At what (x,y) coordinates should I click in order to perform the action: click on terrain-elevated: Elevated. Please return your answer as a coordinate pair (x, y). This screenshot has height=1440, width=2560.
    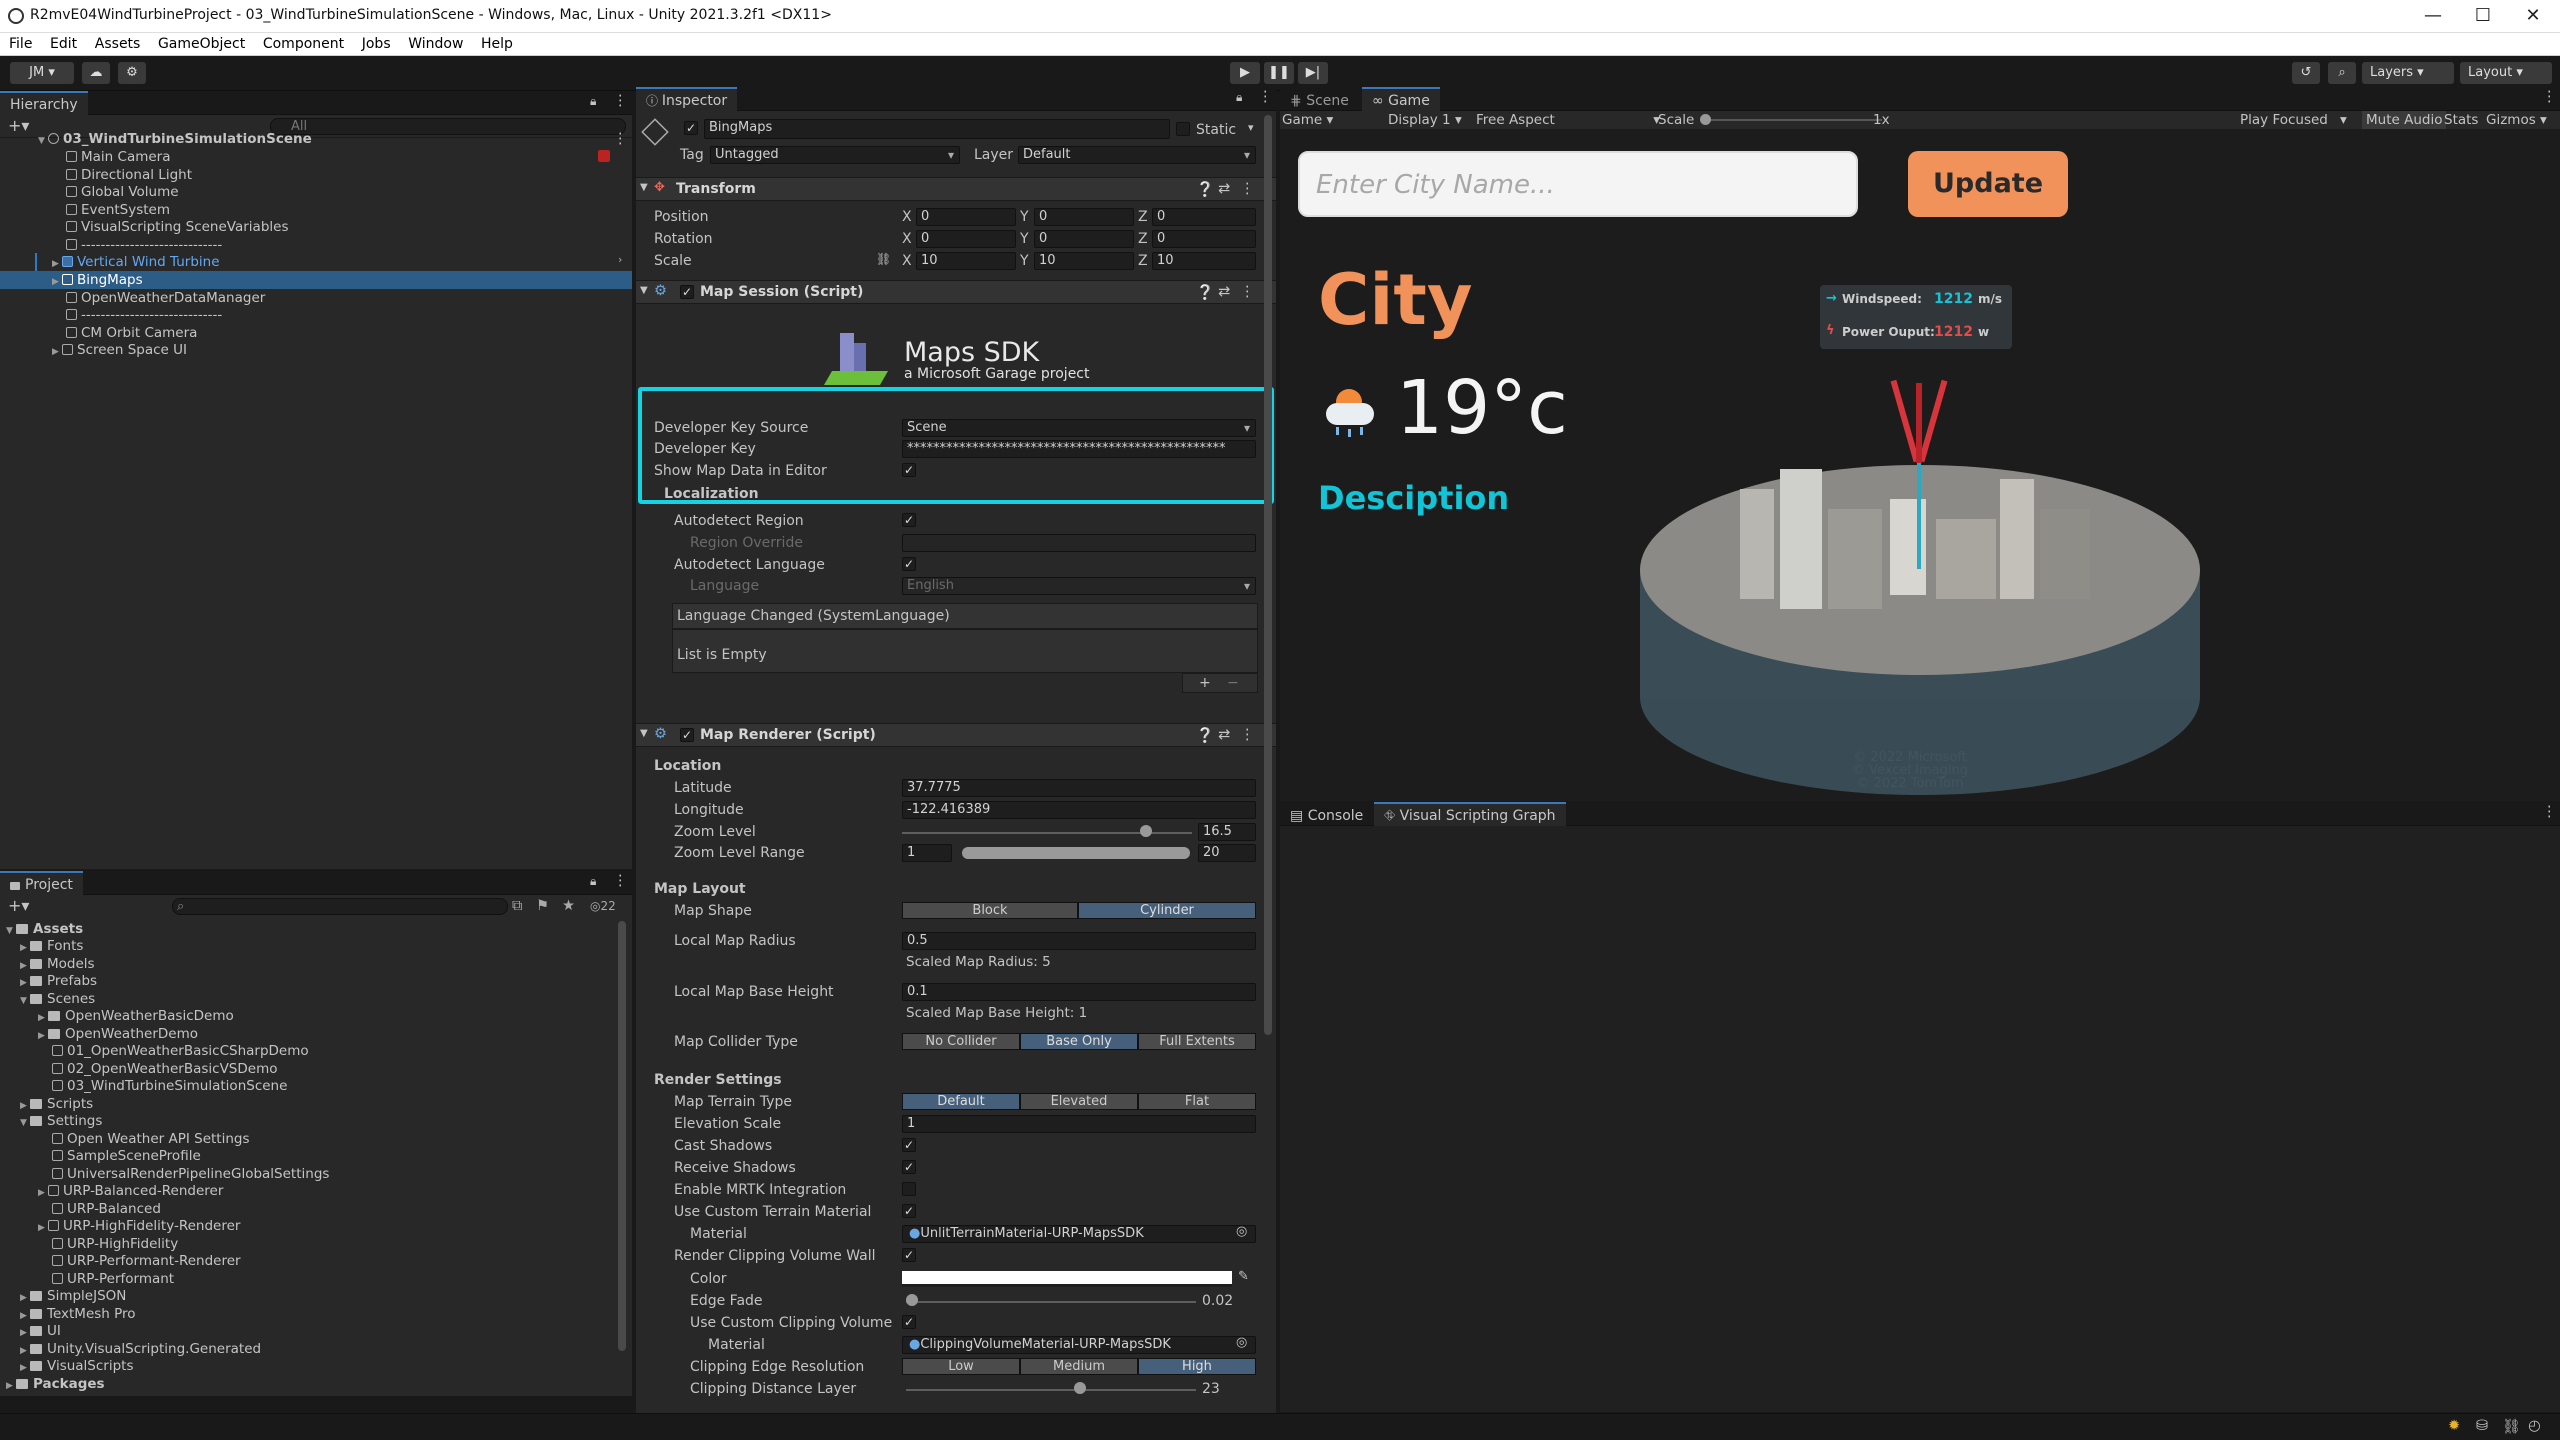
    Looking at the image, I should click on (1079, 1101).